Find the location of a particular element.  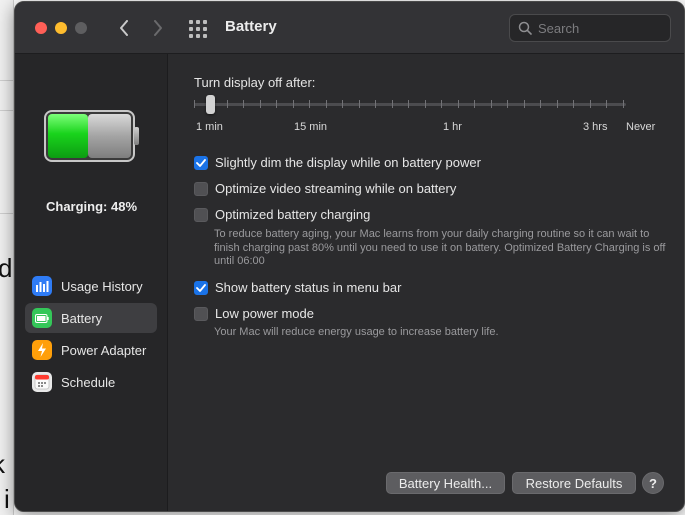

option-label: Show battery status in menu bar is located at coordinates (308, 287).